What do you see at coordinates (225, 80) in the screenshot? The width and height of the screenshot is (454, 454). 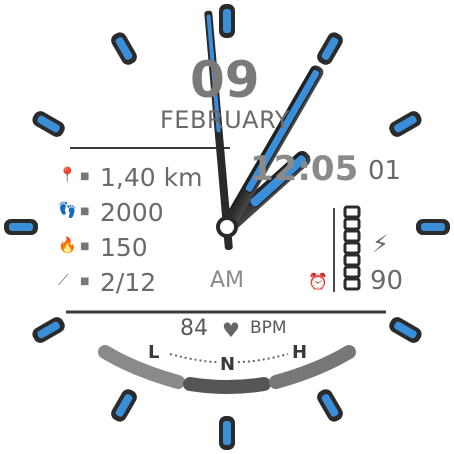 I see `date-day: 09` at bounding box center [225, 80].